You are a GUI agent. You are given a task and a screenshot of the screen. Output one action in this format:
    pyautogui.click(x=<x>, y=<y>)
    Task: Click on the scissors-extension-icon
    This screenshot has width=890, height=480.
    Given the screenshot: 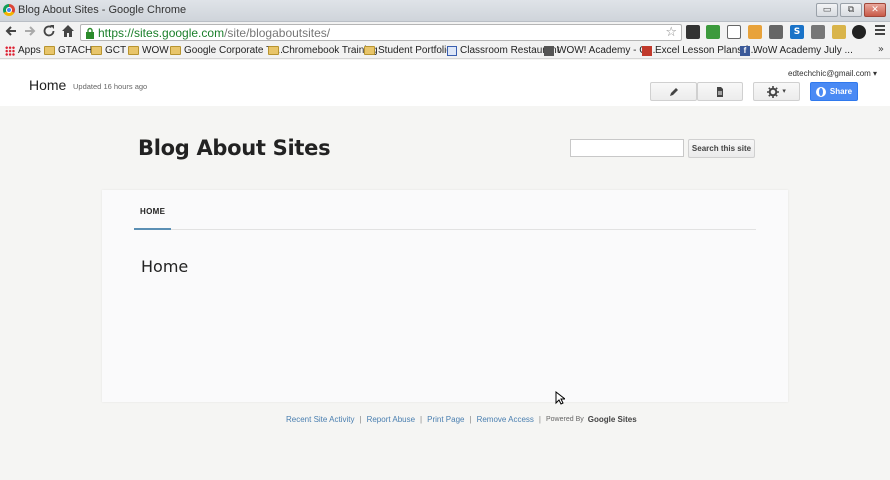 What is the action you would take?
    pyautogui.click(x=818, y=32)
    